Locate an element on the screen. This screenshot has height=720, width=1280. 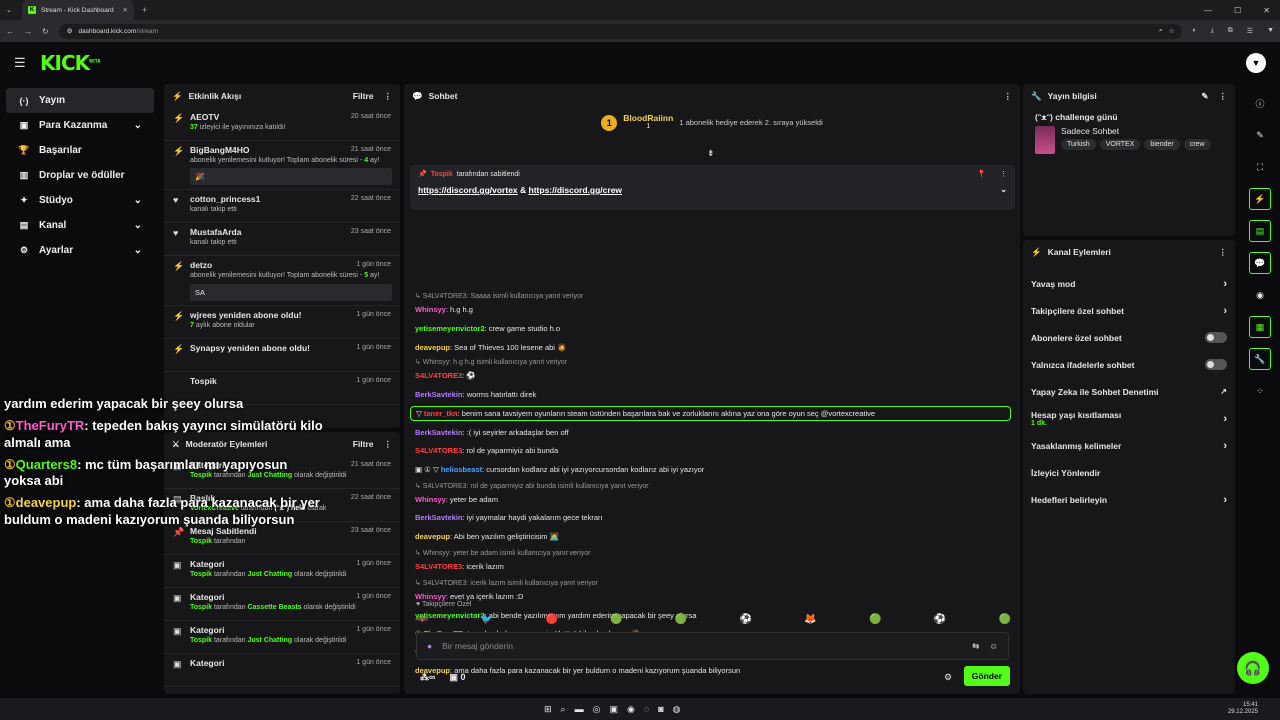
chat-message: S4LV4TORE3: icerik lazım is located at coordinates (459, 566).